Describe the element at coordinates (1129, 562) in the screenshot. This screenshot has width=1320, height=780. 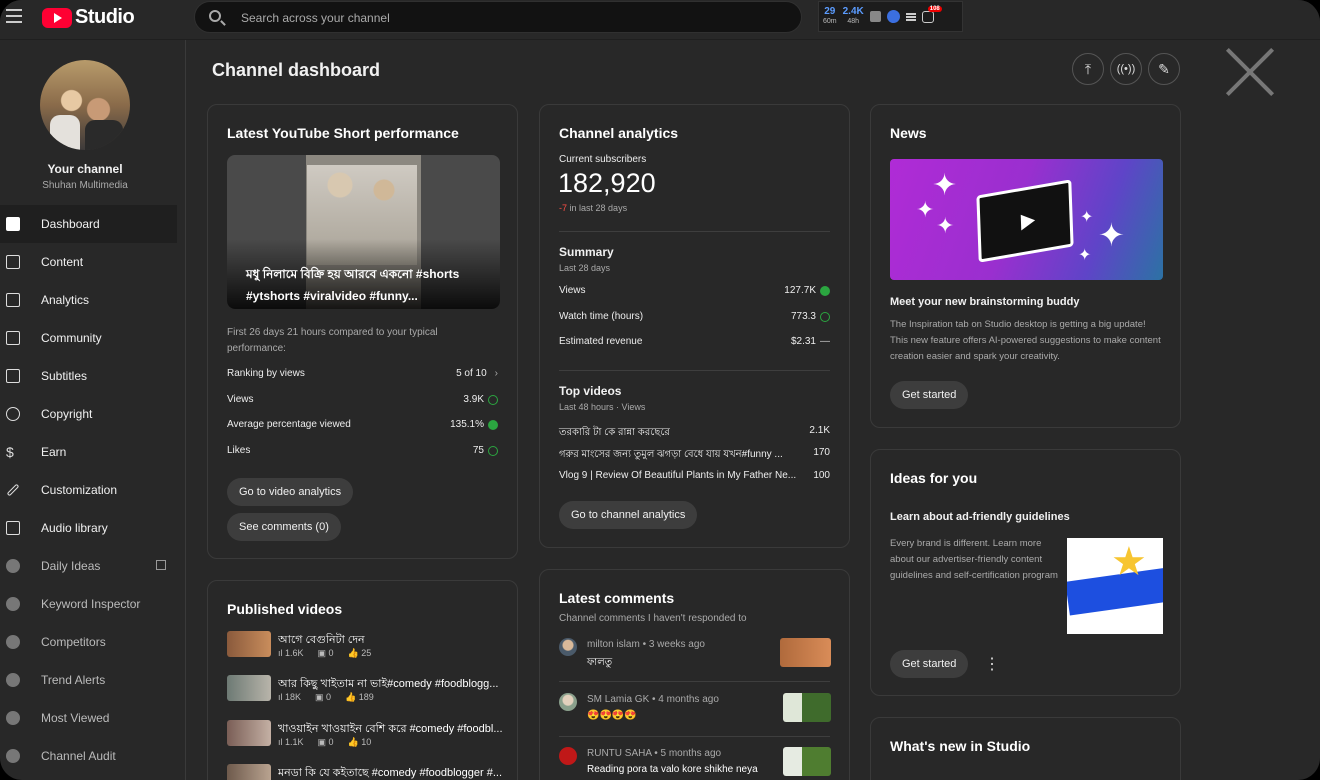
I see `star-icon: ★` at that location.